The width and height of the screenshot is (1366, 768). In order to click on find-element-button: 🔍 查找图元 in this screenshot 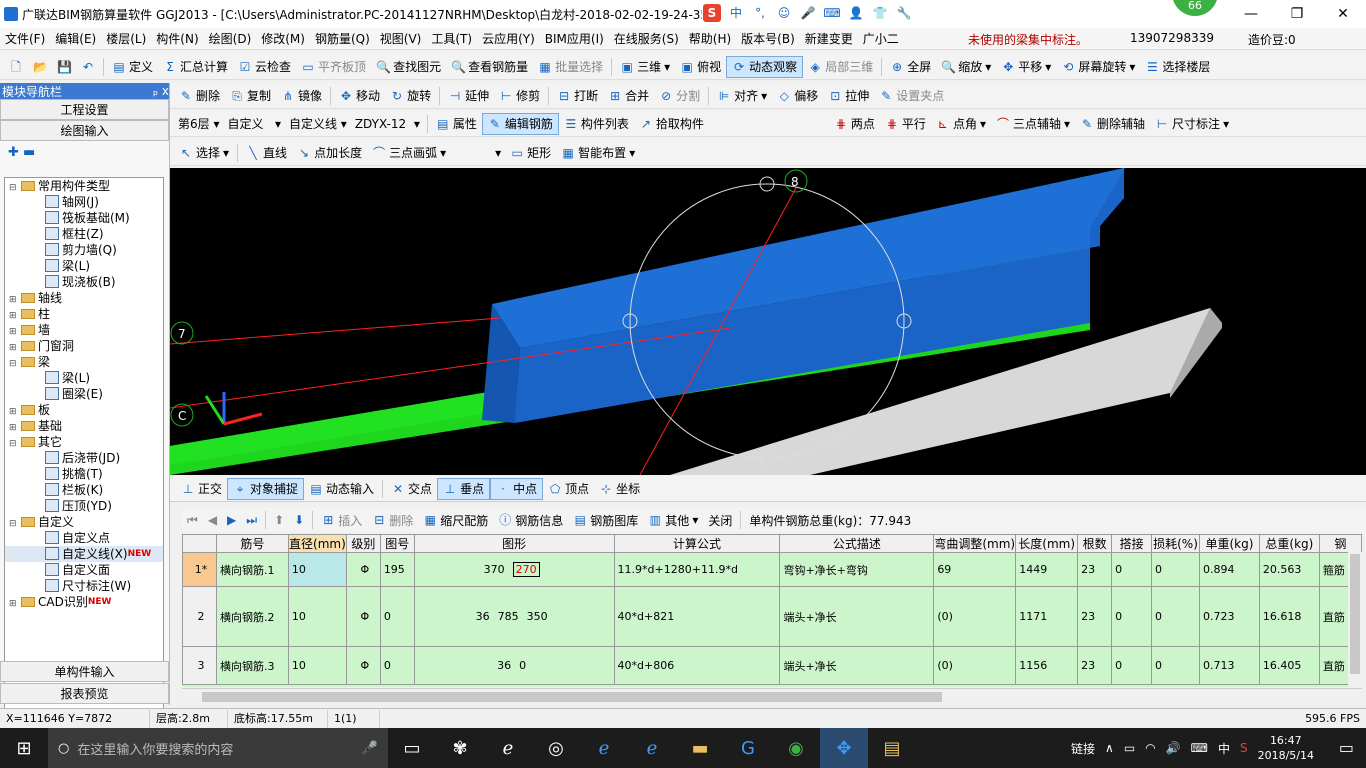, I will do `click(408, 67)`.